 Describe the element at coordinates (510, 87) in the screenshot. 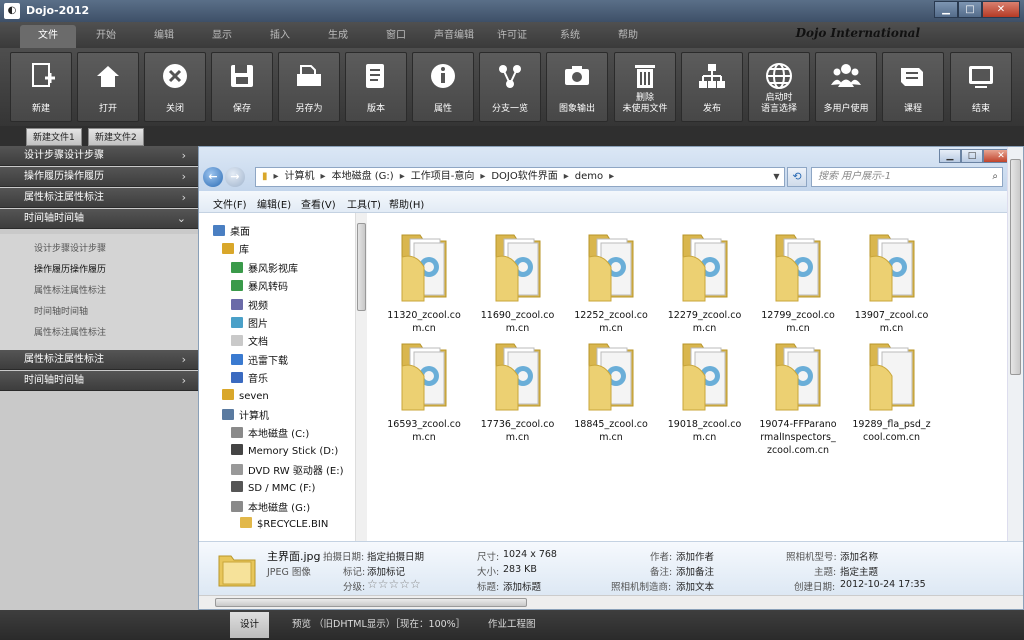

I see `toolbar-button-branch: 分支一览` at that location.